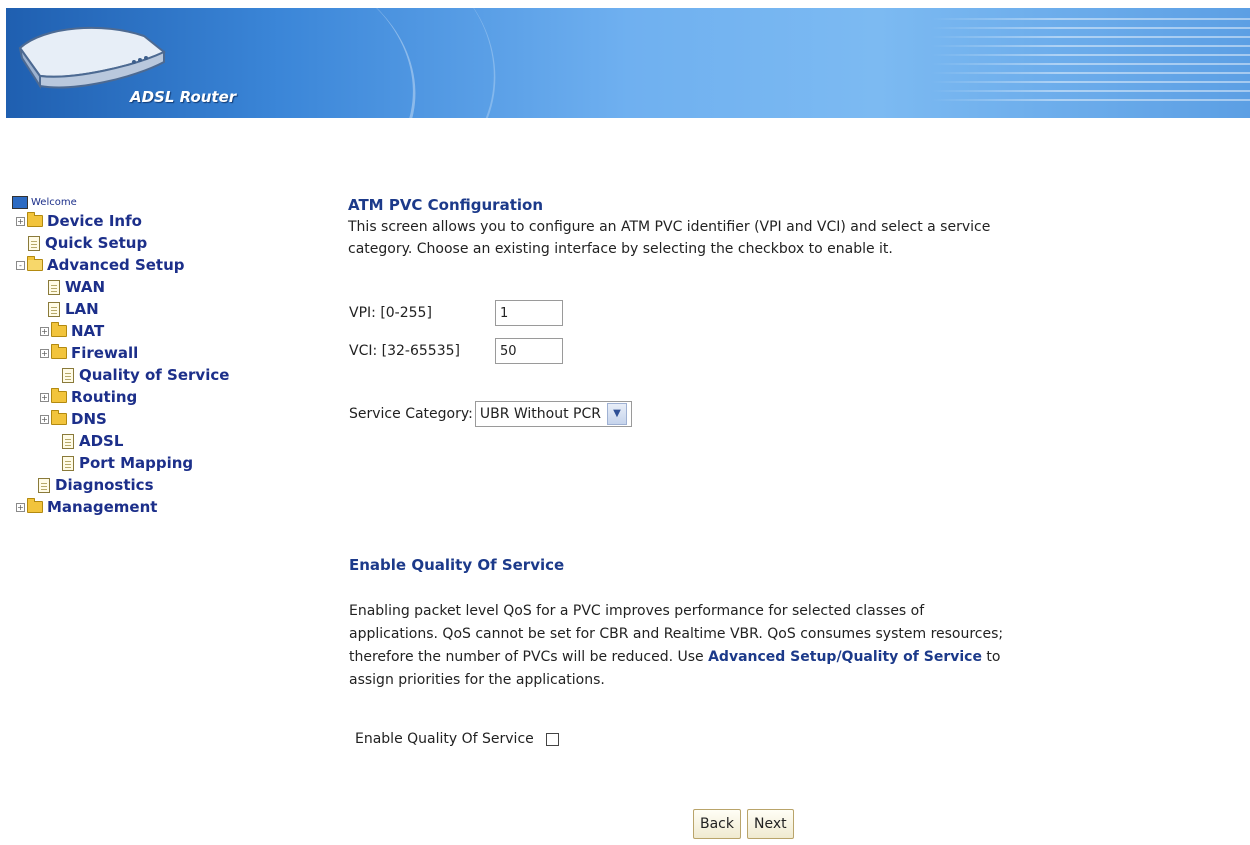  What do you see at coordinates (20, 202) in the screenshot?
I see `monitor-icon` at bounding box center [20, 202].